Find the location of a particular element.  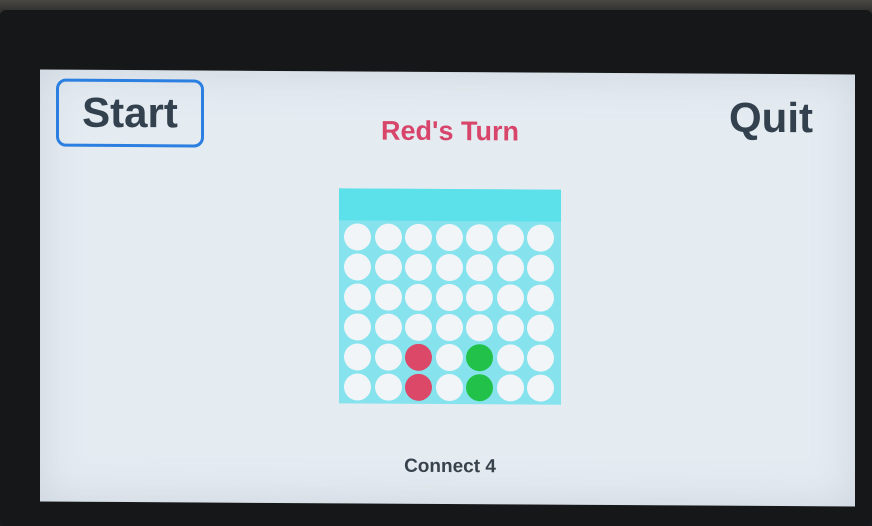

start-button: Start is located at coordinates (130, 113).